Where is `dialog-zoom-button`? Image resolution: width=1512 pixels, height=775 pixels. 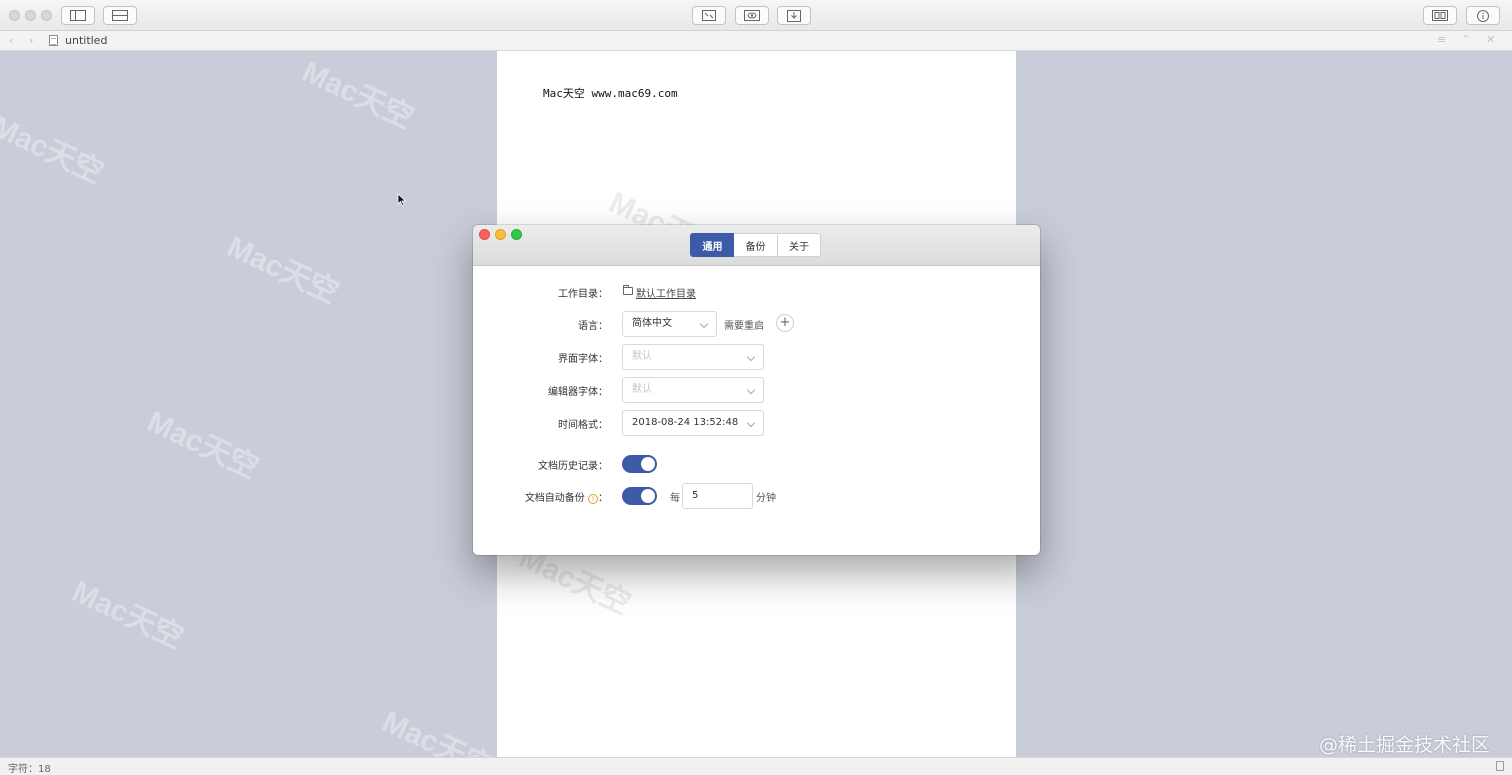 dialog-zoom-button is located at coordinates (516, 234).